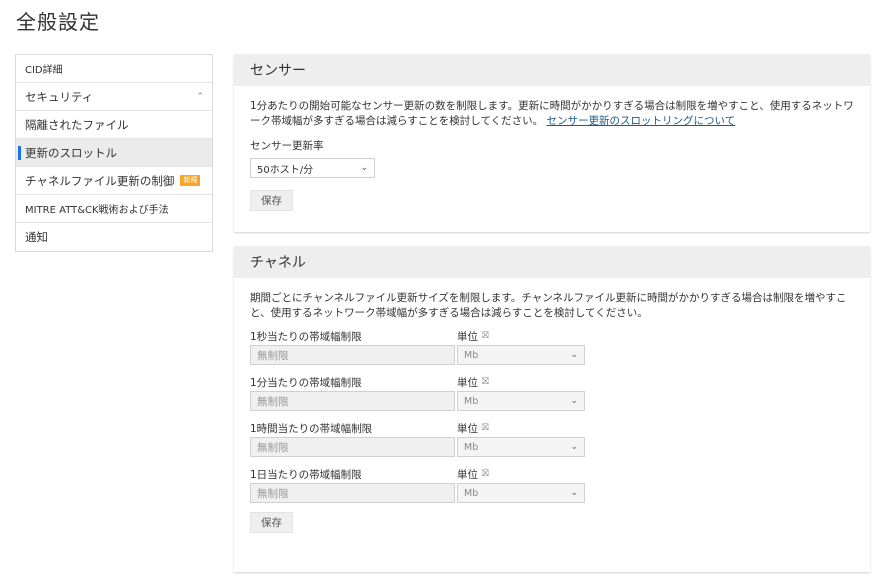  I want to click on bandwidth-row-label: 1時間当たりの帯域幅制限, so click(311, 428).